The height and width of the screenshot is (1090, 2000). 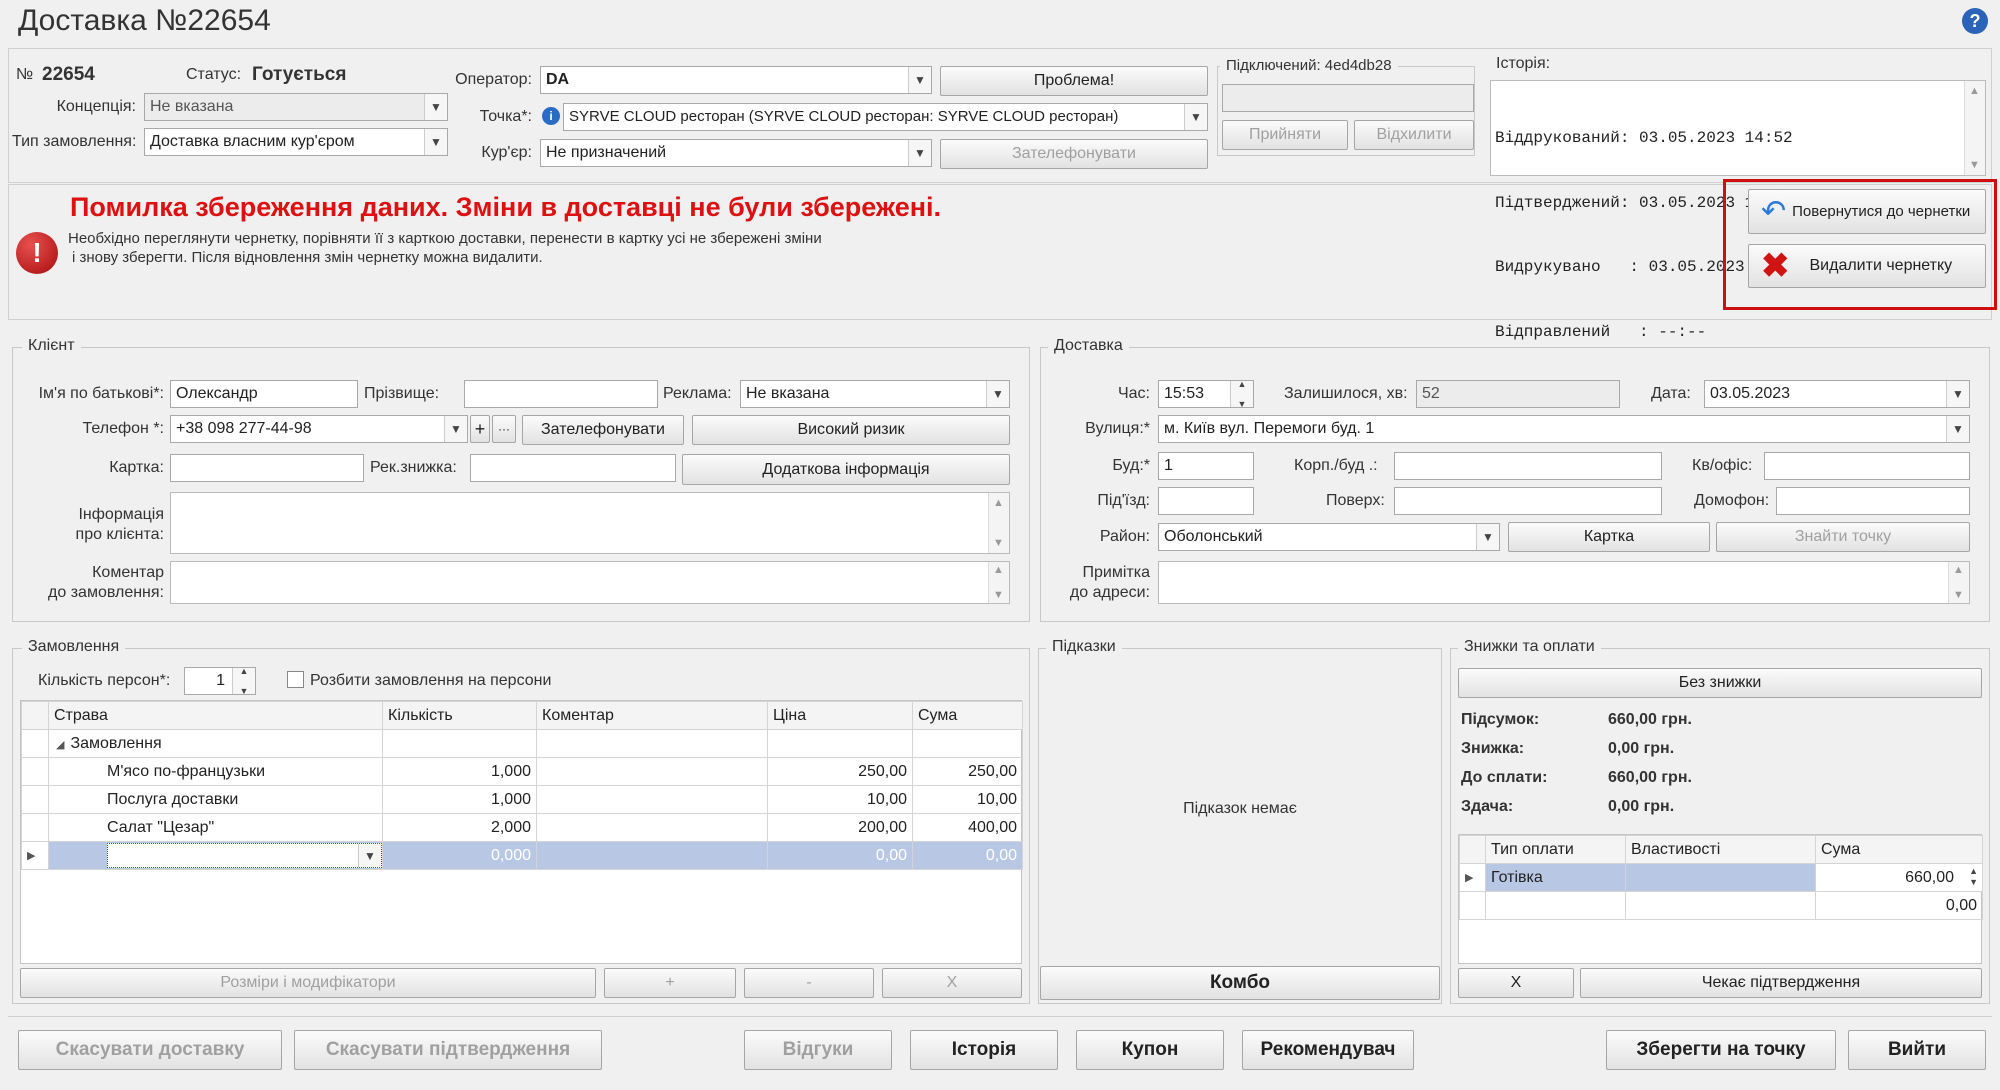 I want to click on discount-input, so click(x=573, y=468).